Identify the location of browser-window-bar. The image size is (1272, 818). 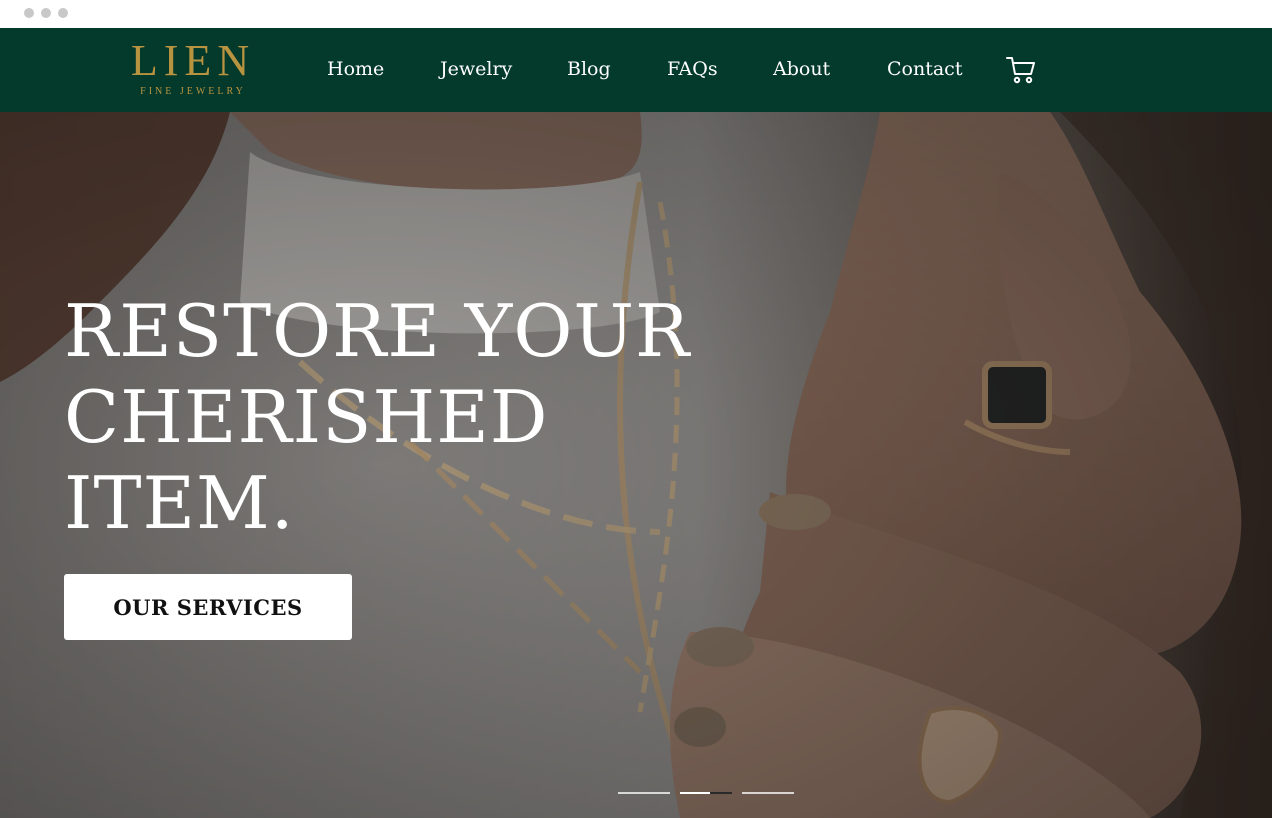
(636, 14).